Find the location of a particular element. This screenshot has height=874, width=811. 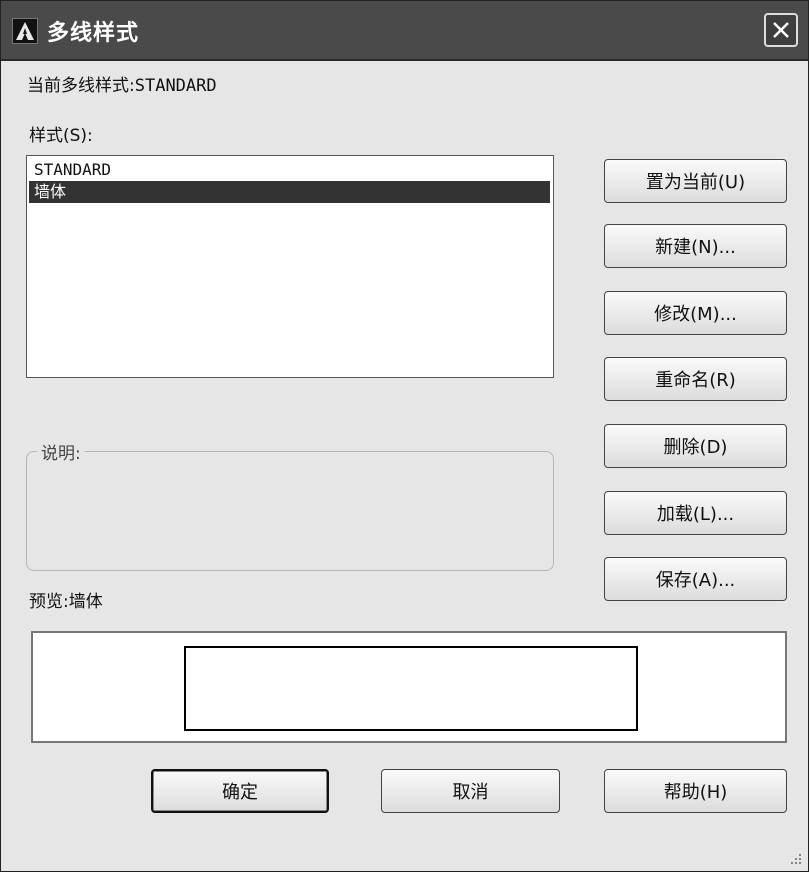

list-item-standard: STANDARD is located at coordinates (289, 170).